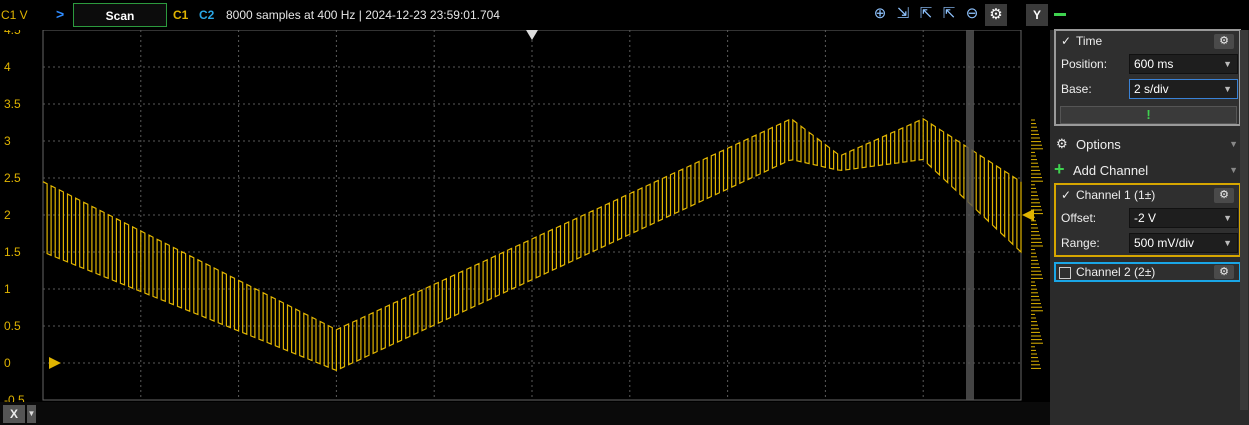  What do you see at coordinates (1183, 64) in the screenshot?
I see `position-field: 600 ms ▼` at bounding box center [1183, 64].